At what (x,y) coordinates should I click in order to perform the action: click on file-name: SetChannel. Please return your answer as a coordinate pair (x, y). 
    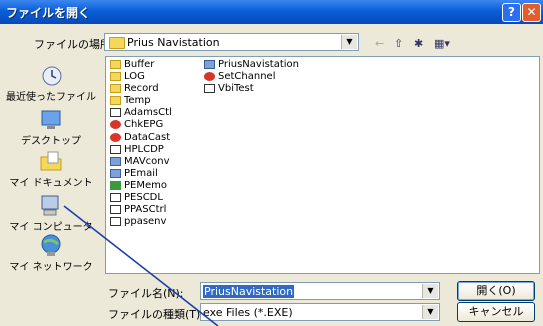
    Looking at the image, I should click on (247, 77).